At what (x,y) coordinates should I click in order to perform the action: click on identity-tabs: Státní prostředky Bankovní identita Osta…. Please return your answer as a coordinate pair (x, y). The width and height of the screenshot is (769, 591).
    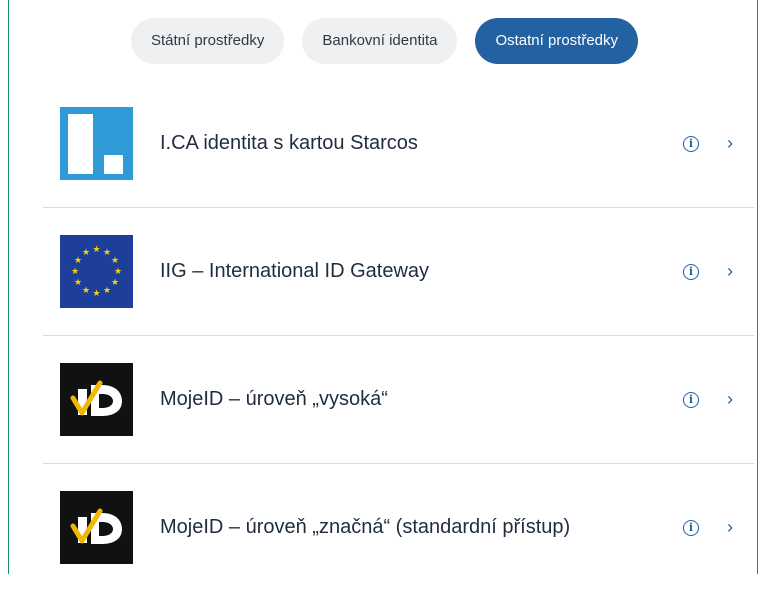
    Looking at the image, I should click on (384, 41).